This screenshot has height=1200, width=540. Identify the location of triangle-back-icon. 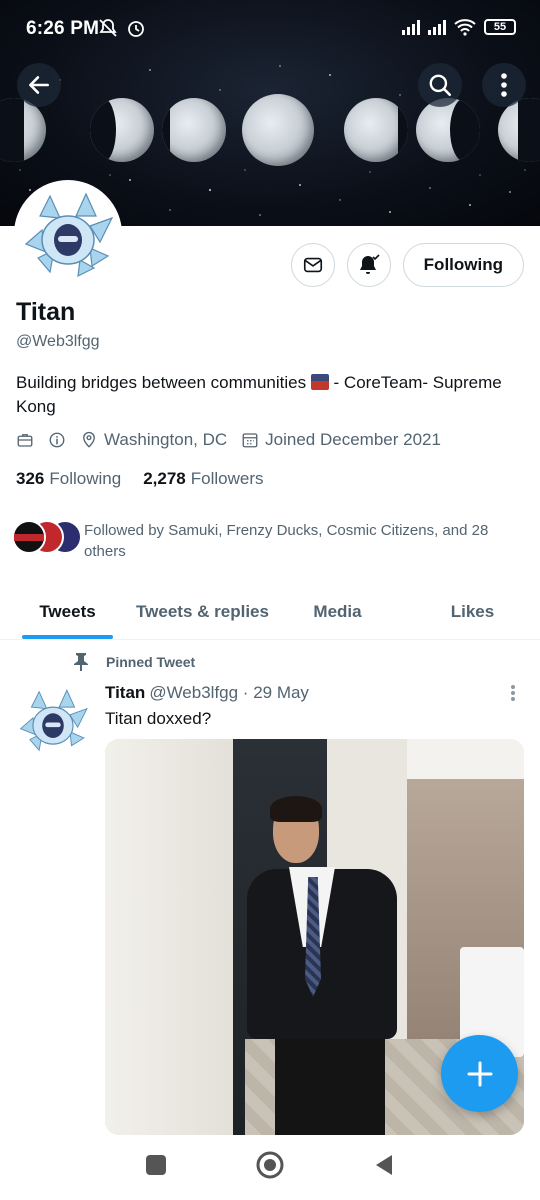
(384, 1165).